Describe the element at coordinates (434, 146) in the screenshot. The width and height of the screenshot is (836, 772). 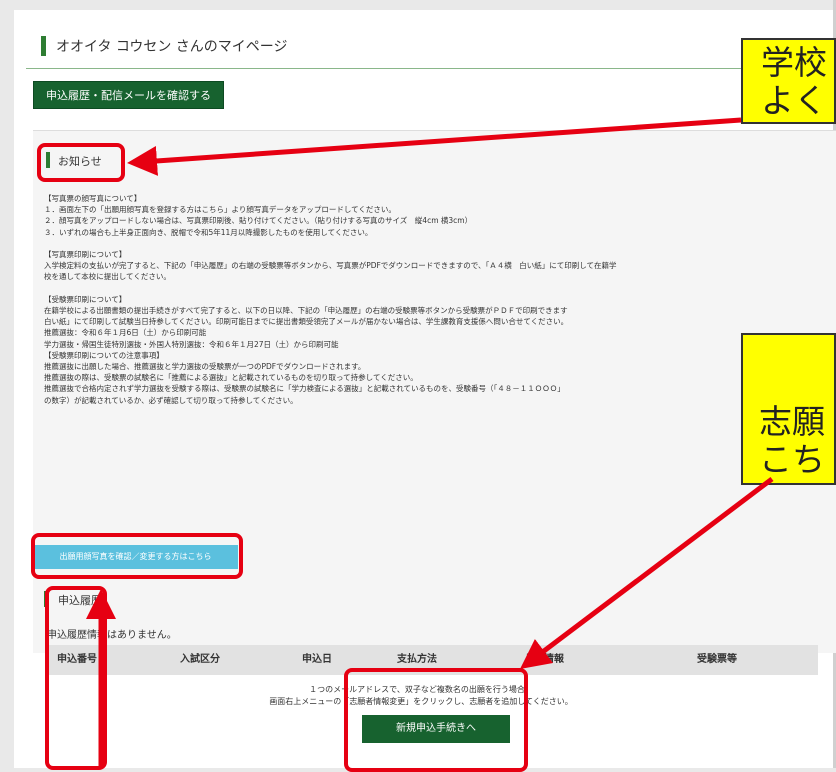
I see `arrow-to-notice` at that location.